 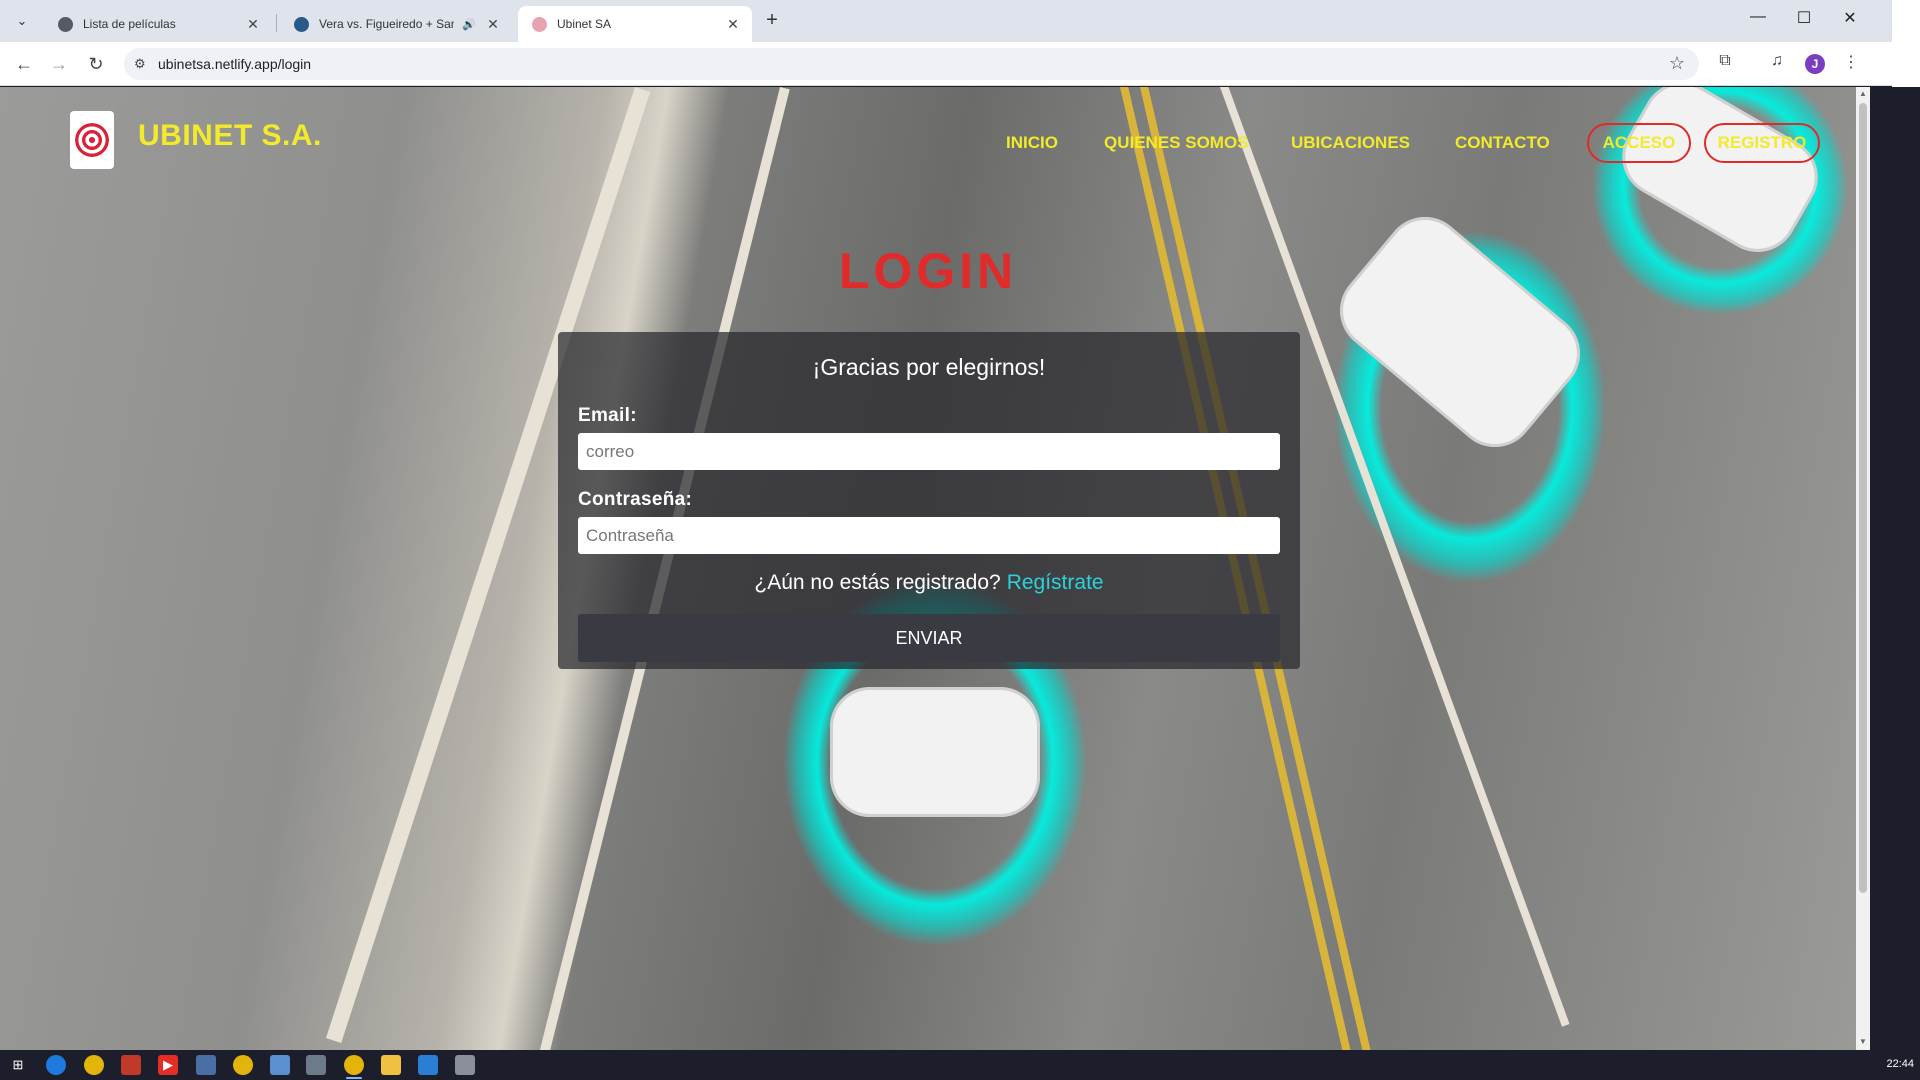 What do you see at coordinates (929, 451) in the screenshot?
I see `email-field` at bounding box center [929, 451].